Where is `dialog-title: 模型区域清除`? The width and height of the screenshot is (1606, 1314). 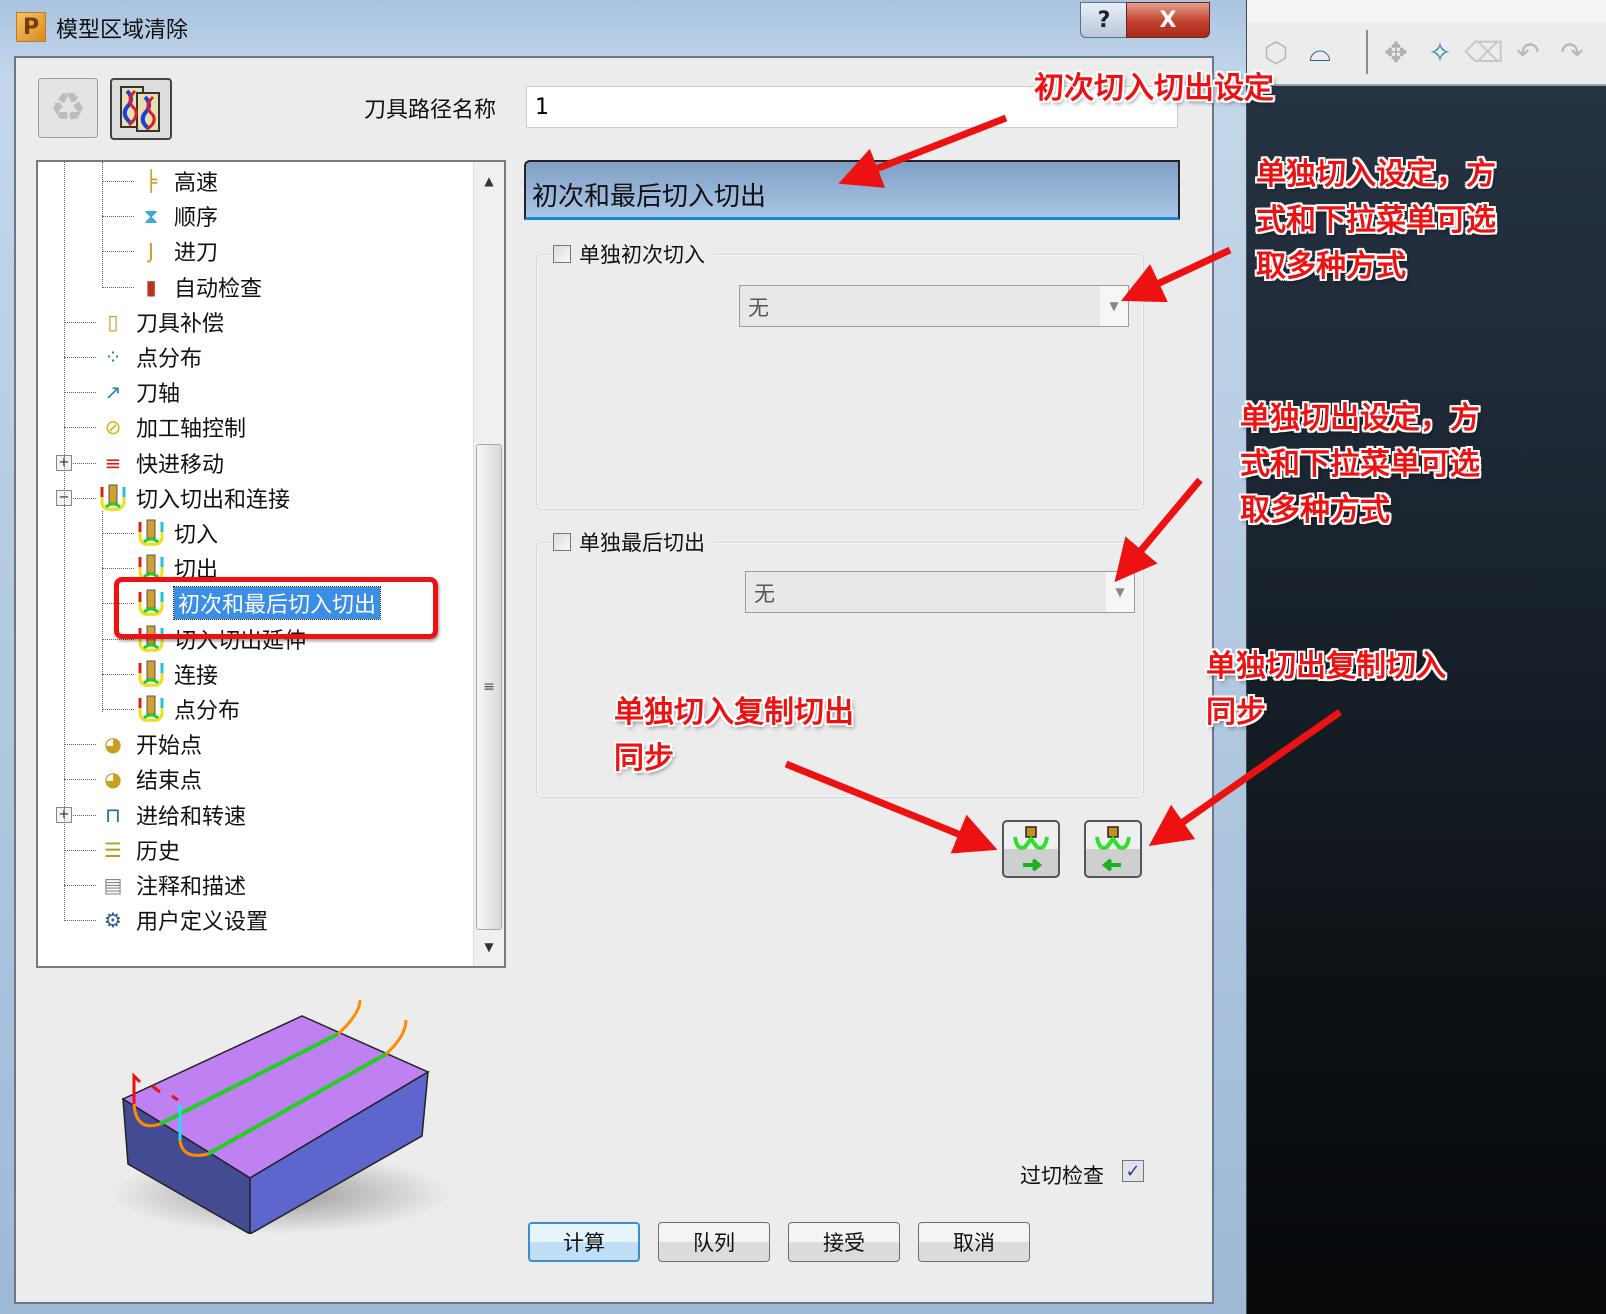 dialog-title: 模型区域清除 is located at coordinates (122, 30).